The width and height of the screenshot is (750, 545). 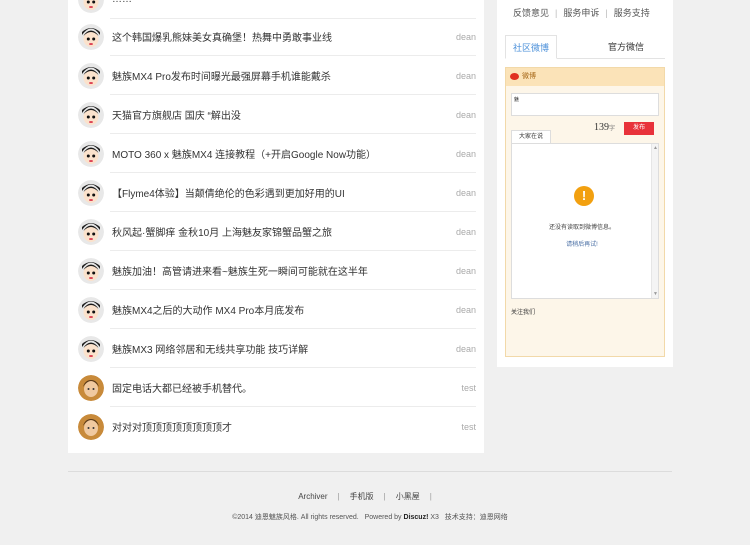 What do you see at coordinates (416, 517) in the screenshot?
I see `powered-brand: Discuz!` at bounding box center [416, 517].